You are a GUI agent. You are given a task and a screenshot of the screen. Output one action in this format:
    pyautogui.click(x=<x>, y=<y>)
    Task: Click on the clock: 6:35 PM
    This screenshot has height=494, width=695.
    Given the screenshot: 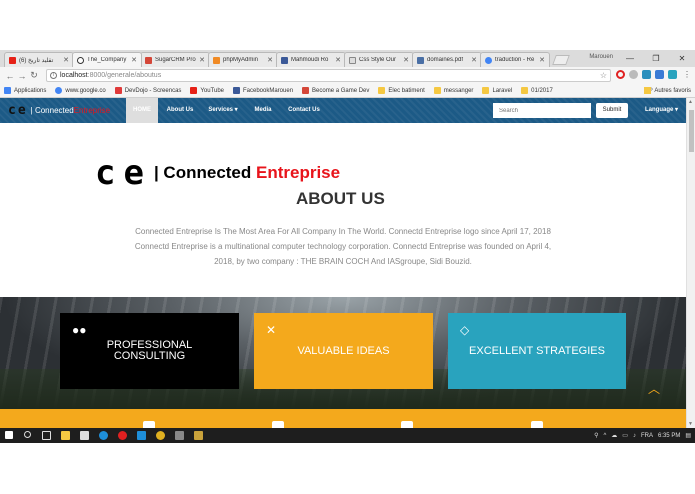 What is the action you would take?
    pyautogui.click(x=669, y=436)
    